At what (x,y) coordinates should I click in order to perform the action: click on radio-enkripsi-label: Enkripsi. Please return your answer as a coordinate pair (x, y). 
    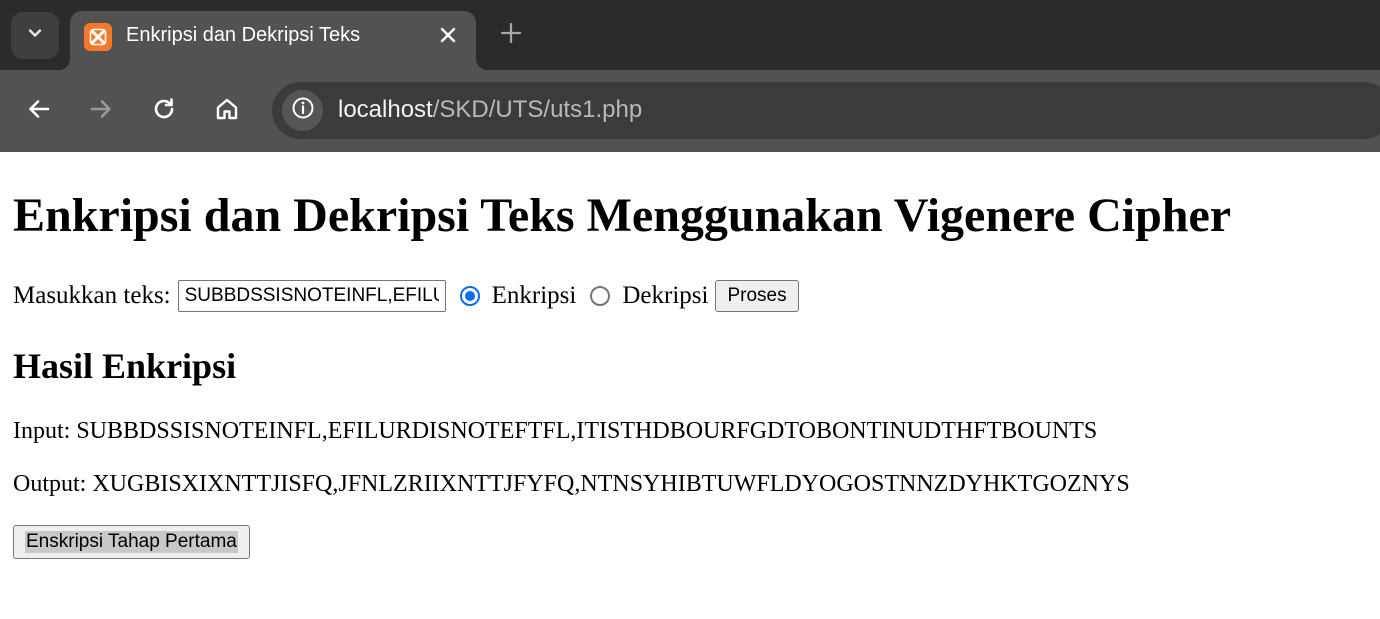
    Looking at the image, I should click on (534, 295).